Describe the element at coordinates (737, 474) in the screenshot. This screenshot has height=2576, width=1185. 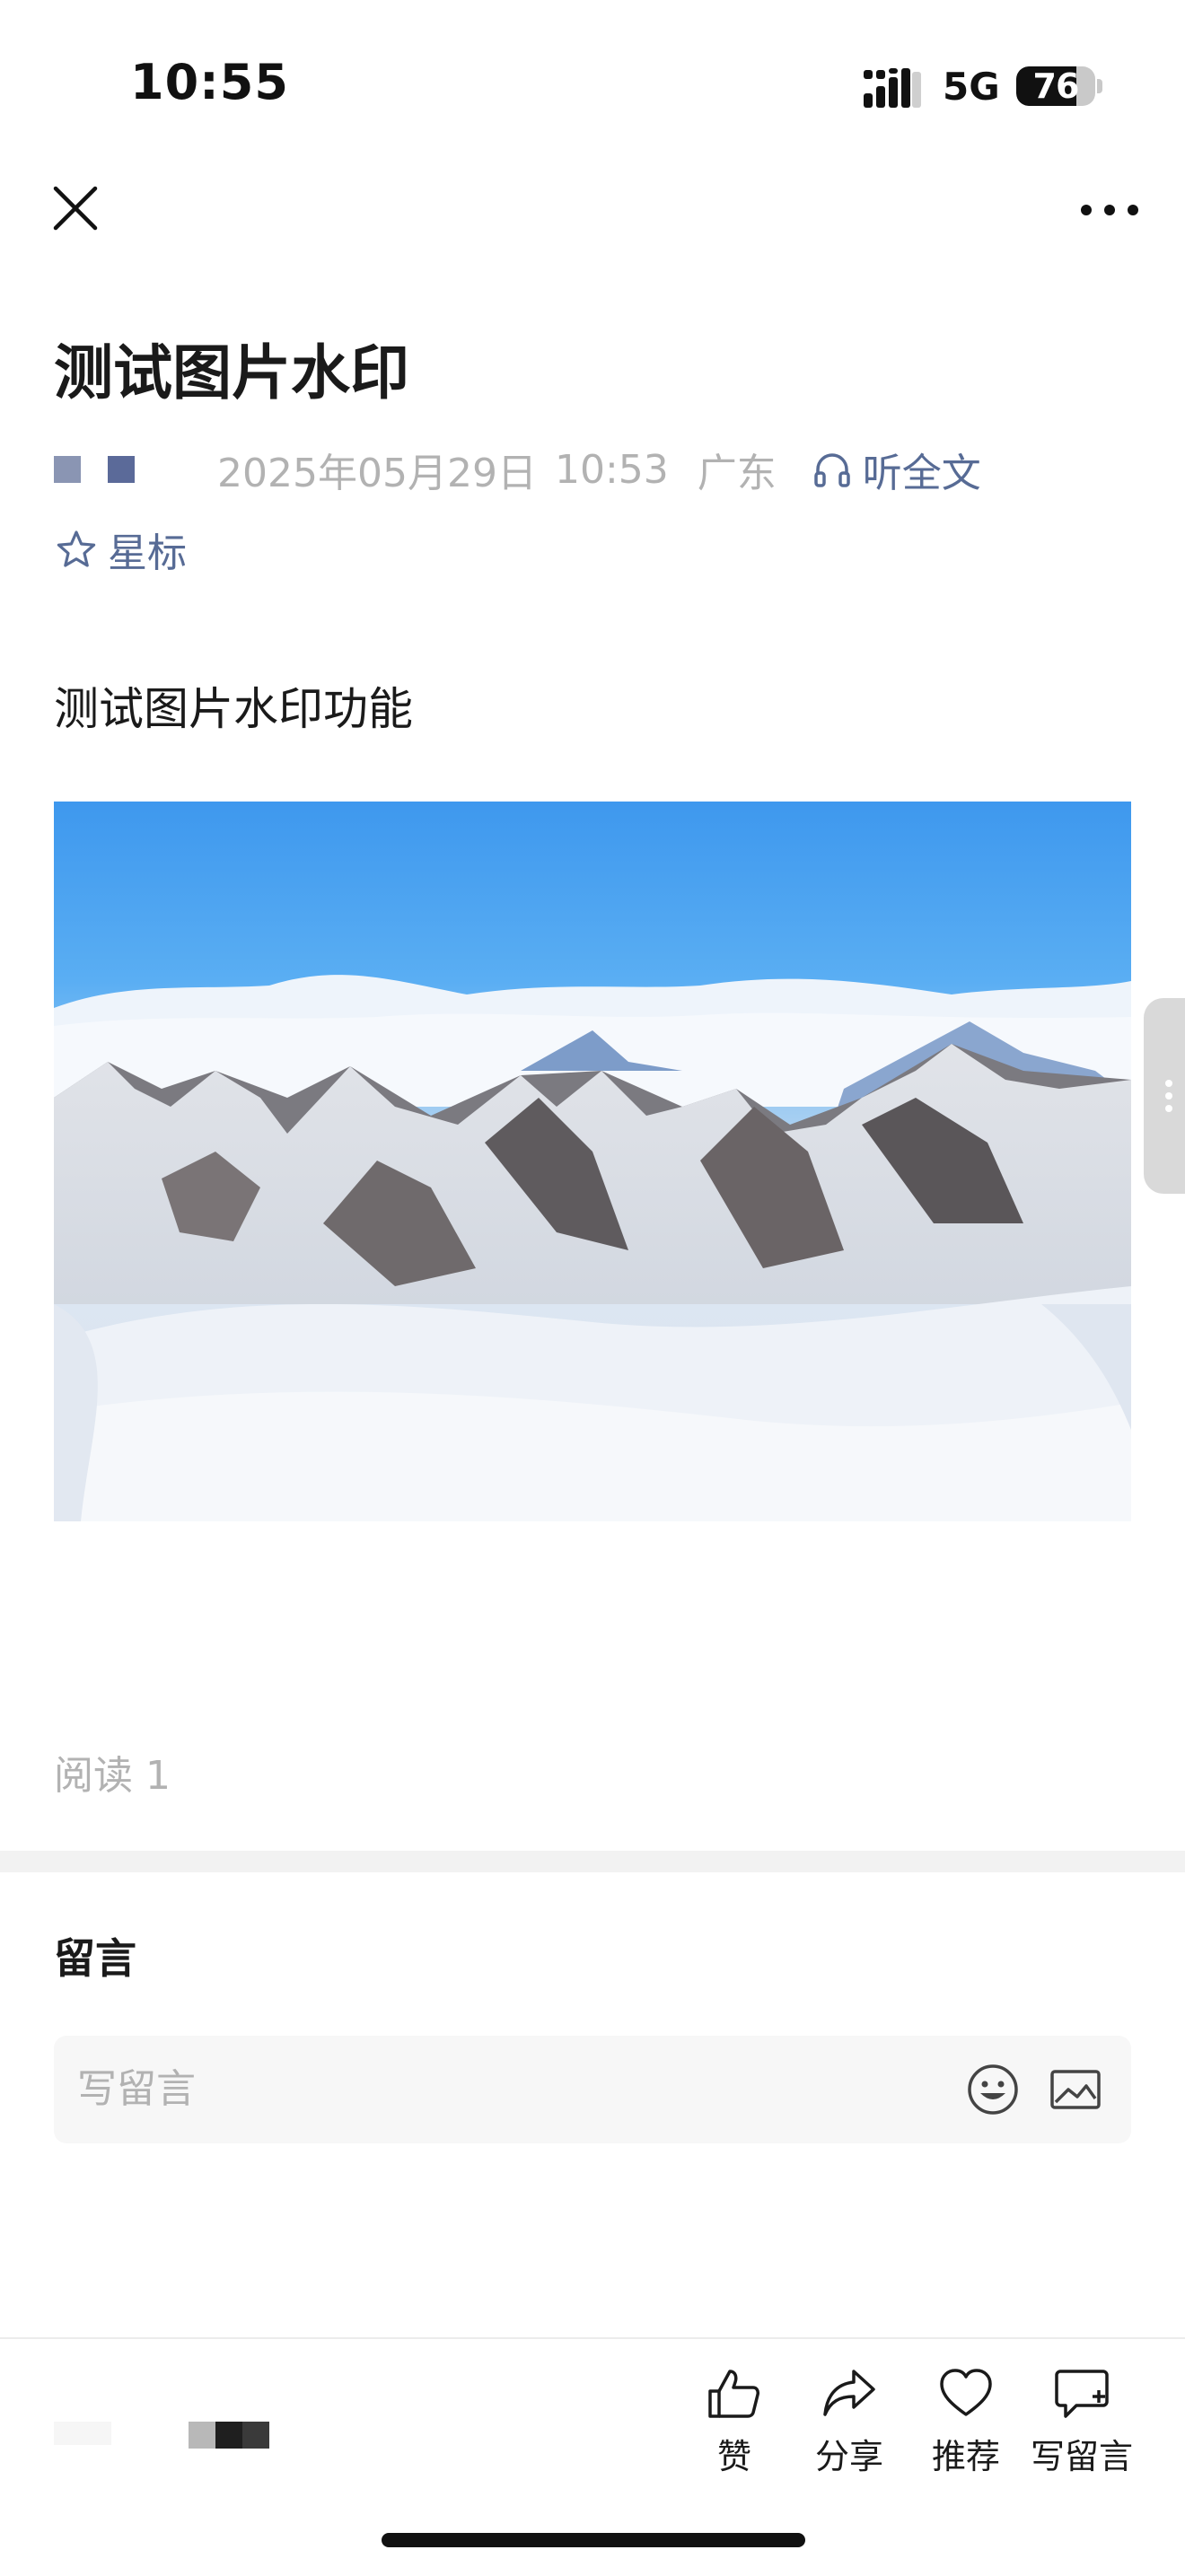
I see `publish-region: 广东` at that location.